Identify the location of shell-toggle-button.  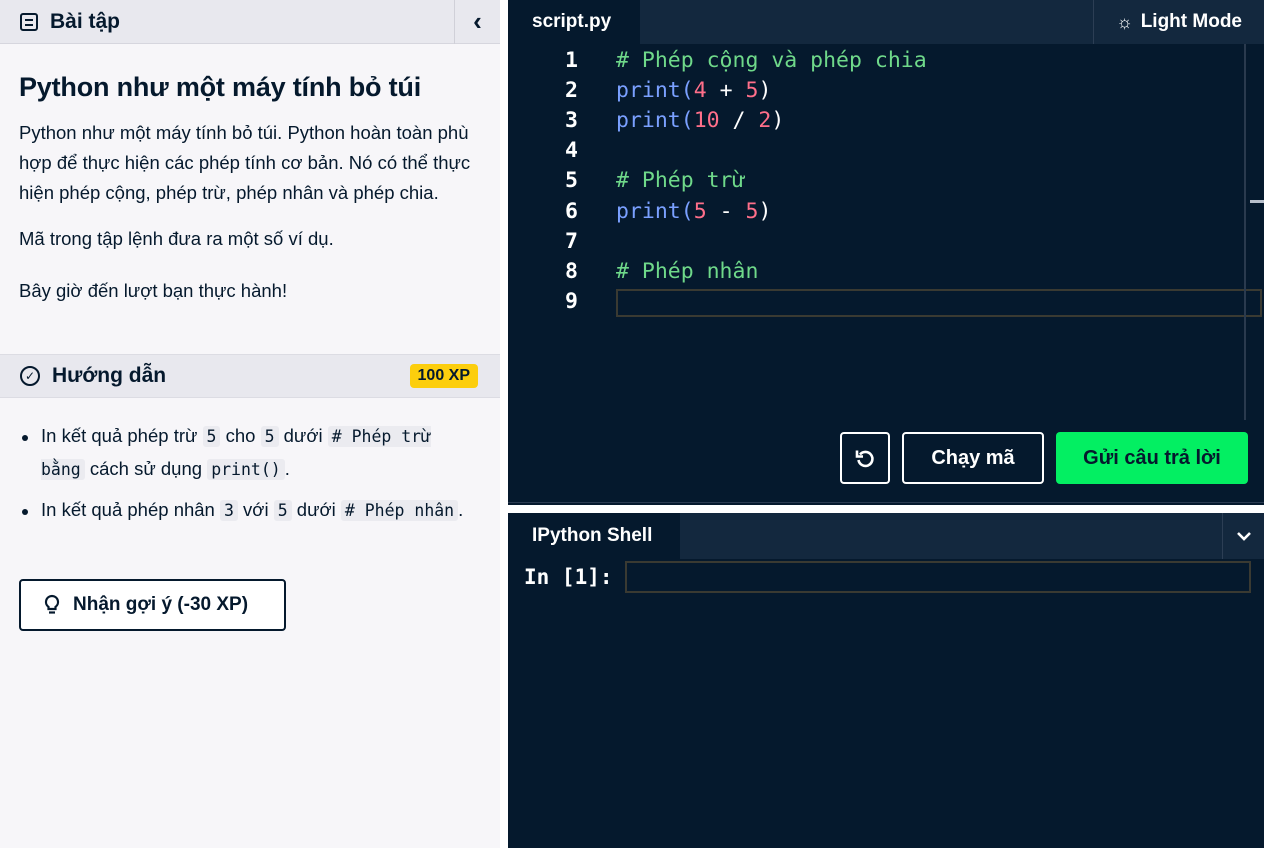
(1243, 536).